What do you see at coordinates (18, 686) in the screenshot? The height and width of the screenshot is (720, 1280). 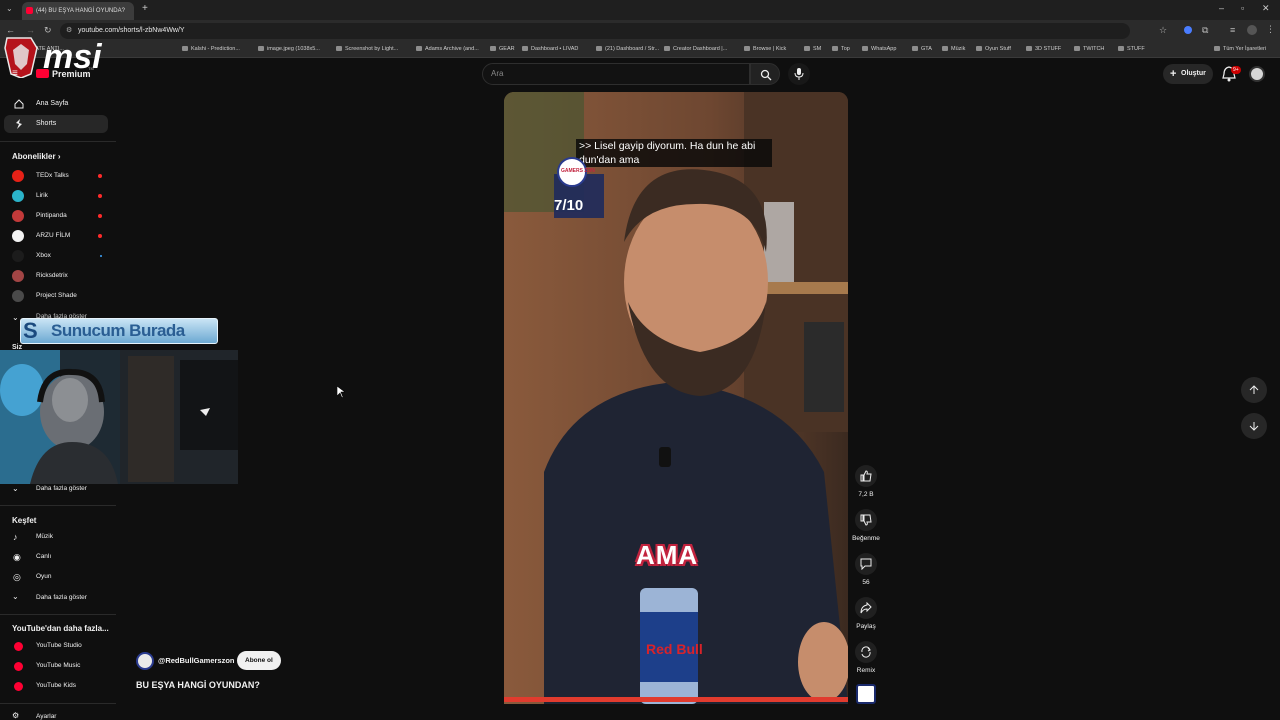 I see `youtube-kids-icon` at bounding box center [18, 686].